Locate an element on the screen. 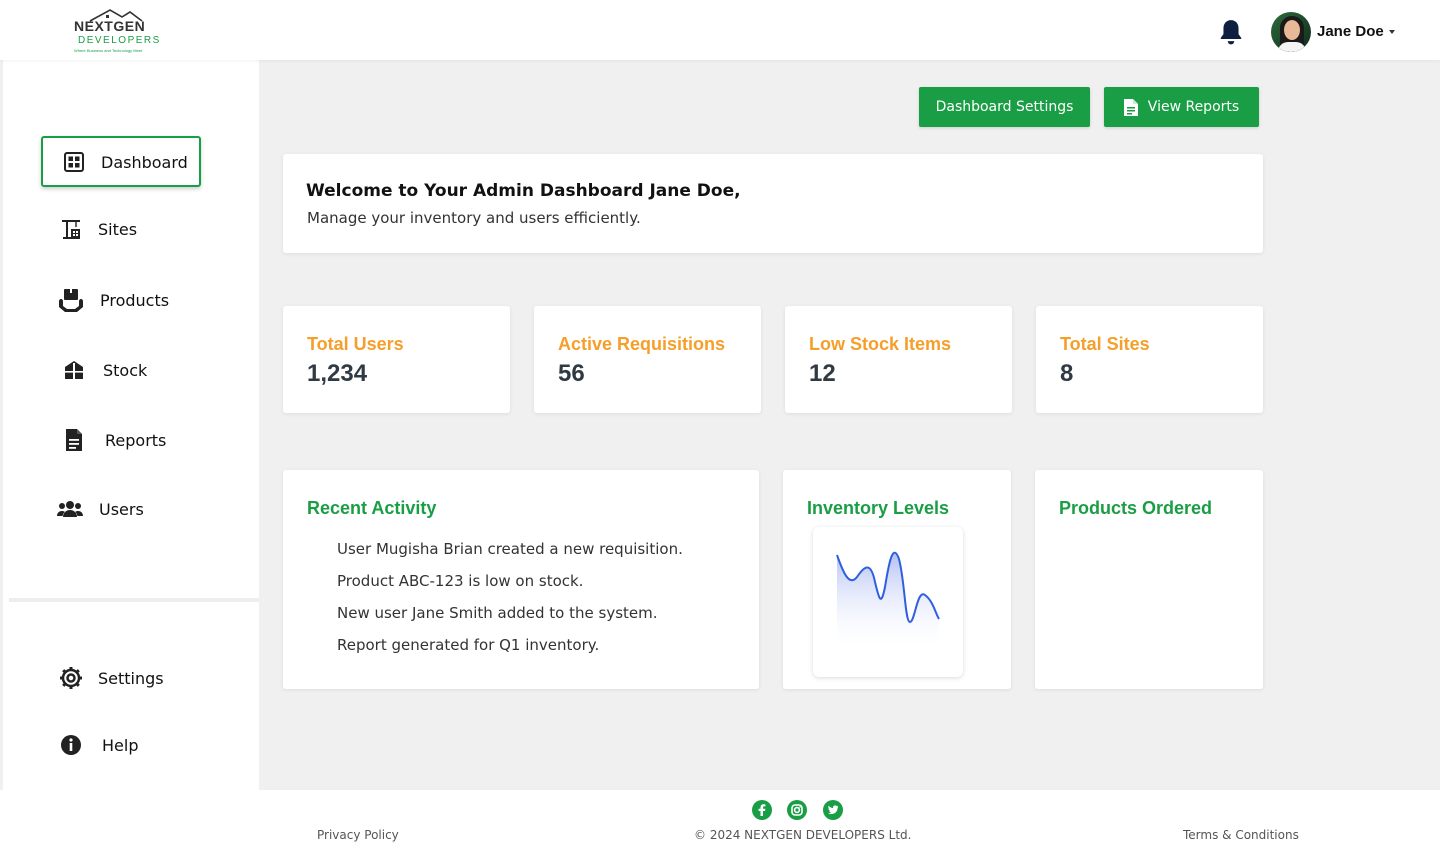 This screenshot has width=1440, height=850. stat-card-total-sites: Total Sites 8 is located at coordinates (1149, 359).